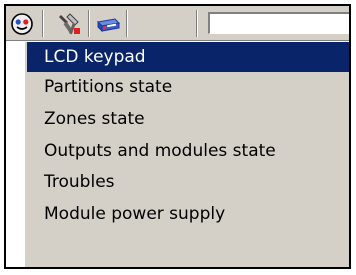 The width and height of the screenshot is (356, 275). I want to click on face-icon, so click(21, 23).